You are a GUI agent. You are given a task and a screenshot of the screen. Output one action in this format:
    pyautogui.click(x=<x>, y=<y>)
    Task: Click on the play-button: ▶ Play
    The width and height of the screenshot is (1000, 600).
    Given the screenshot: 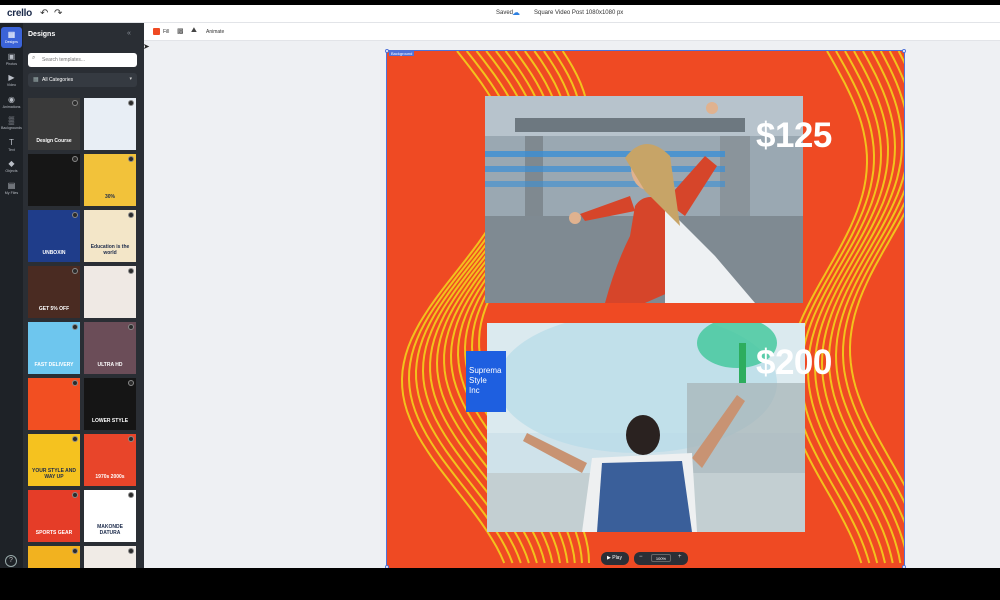 What is the action you would take?
    pyautogui.click(x=615, y=558)
    